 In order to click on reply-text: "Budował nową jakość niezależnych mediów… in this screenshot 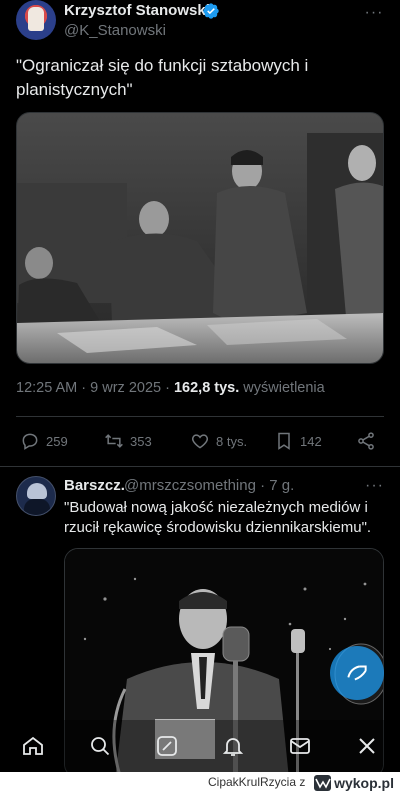, I will do `click(218, 517)`.